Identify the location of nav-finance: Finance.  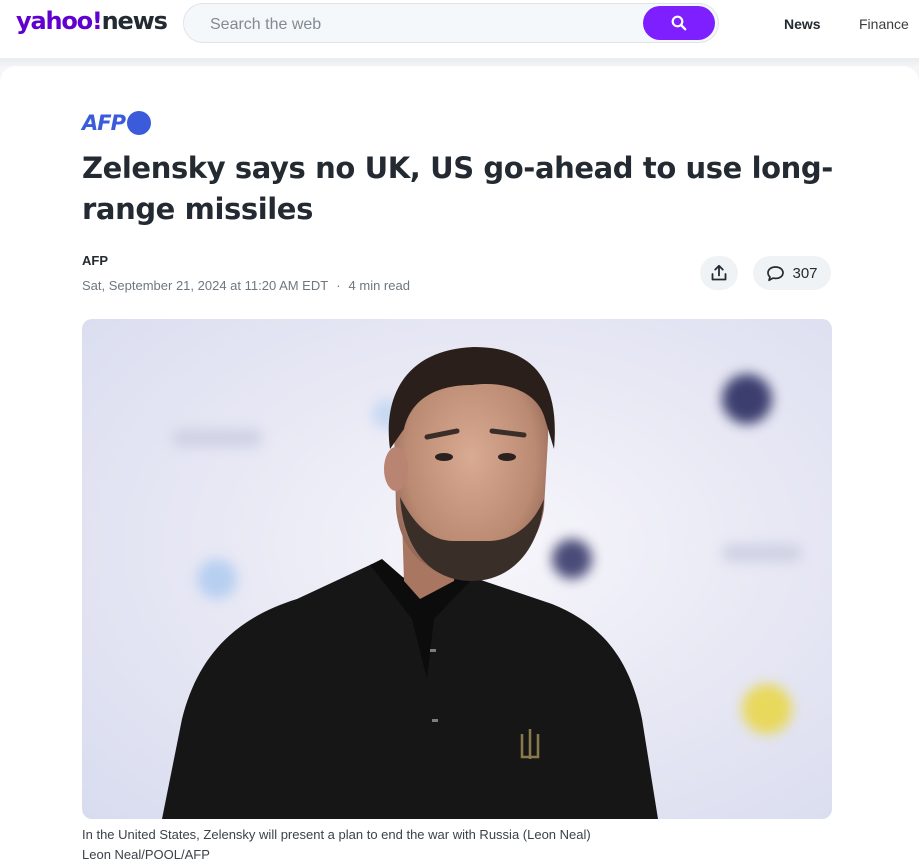
(884, 24).